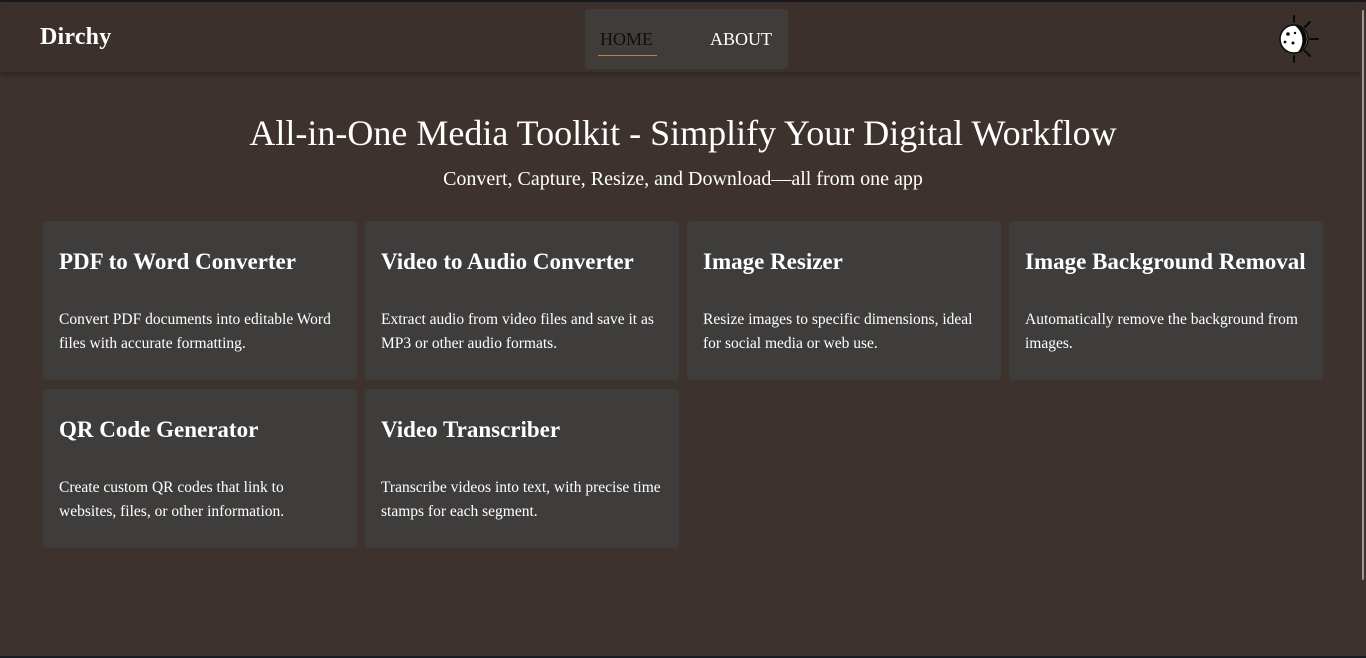 The width and height of the screenshot is (1366, 658). What do you see at coordinates (75, 37) in the screenshot?
I see `site-logo: Dirchy` at bounding box center [75, 37].